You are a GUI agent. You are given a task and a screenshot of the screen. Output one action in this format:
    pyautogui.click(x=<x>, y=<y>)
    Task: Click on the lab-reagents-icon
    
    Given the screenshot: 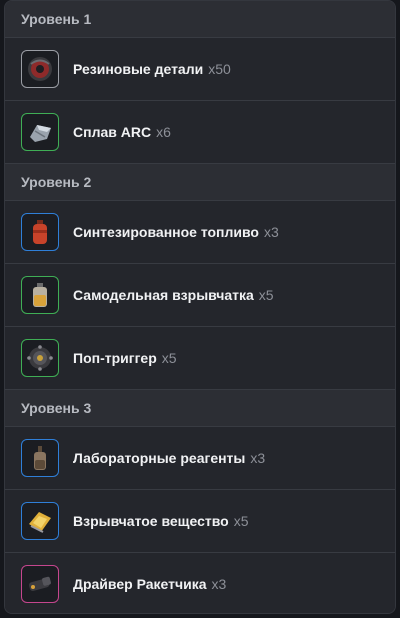 What is the action you would take?
    pyautogui.click(x=40, y=458)
    